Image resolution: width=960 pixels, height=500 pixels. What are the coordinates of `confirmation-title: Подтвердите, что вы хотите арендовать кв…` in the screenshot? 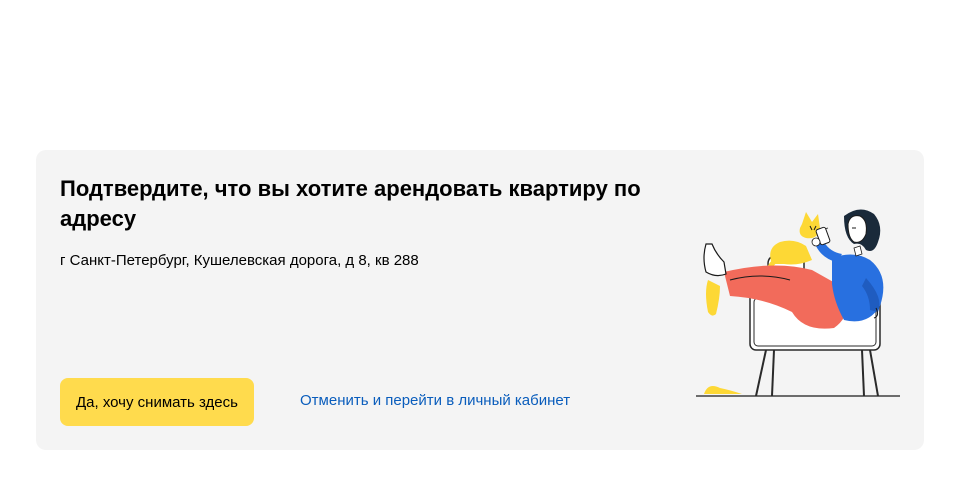 It's located at (350, 203).